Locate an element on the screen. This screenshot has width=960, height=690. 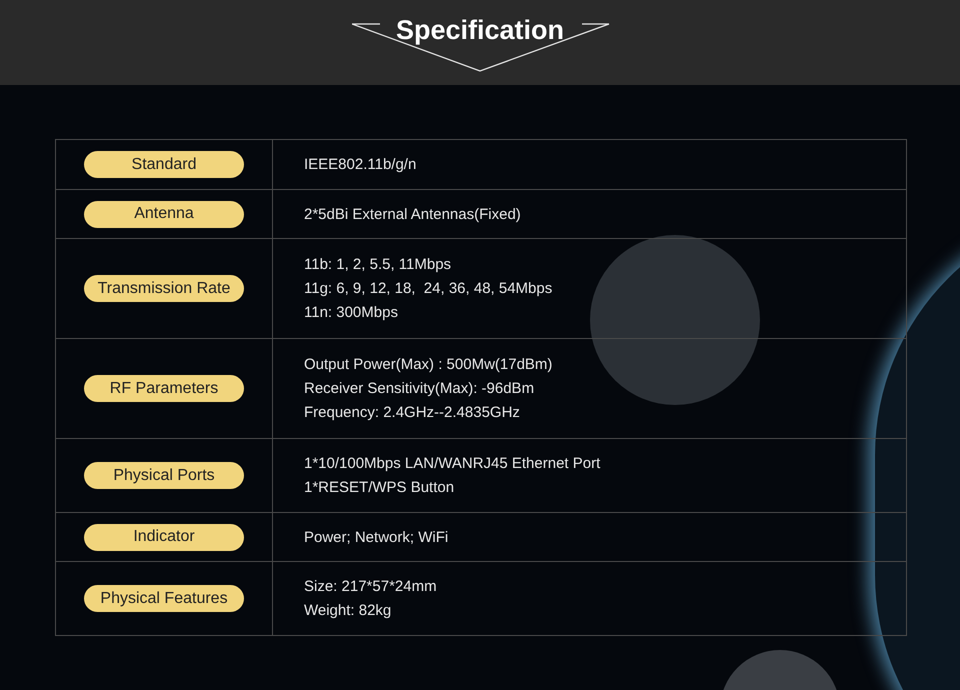
spec-value: Receiver Sensitivity(Max): -96dBm is located at coordinates (420, 389).